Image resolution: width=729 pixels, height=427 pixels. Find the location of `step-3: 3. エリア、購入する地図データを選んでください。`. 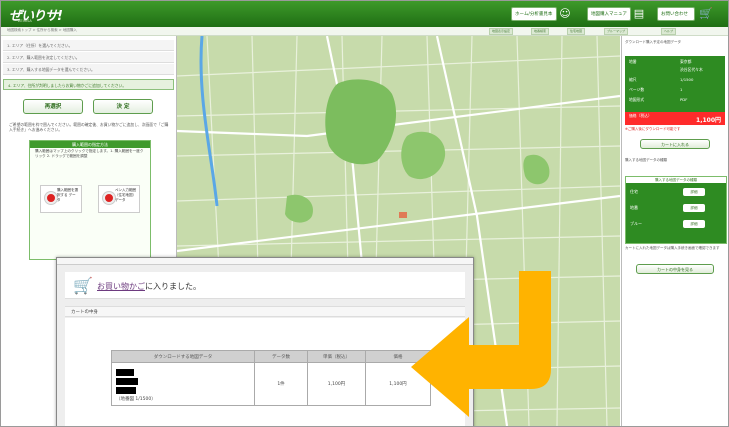

step-3: 3. エリア、購入する地図データを選んでください。 is located at coordinates (88, 69).